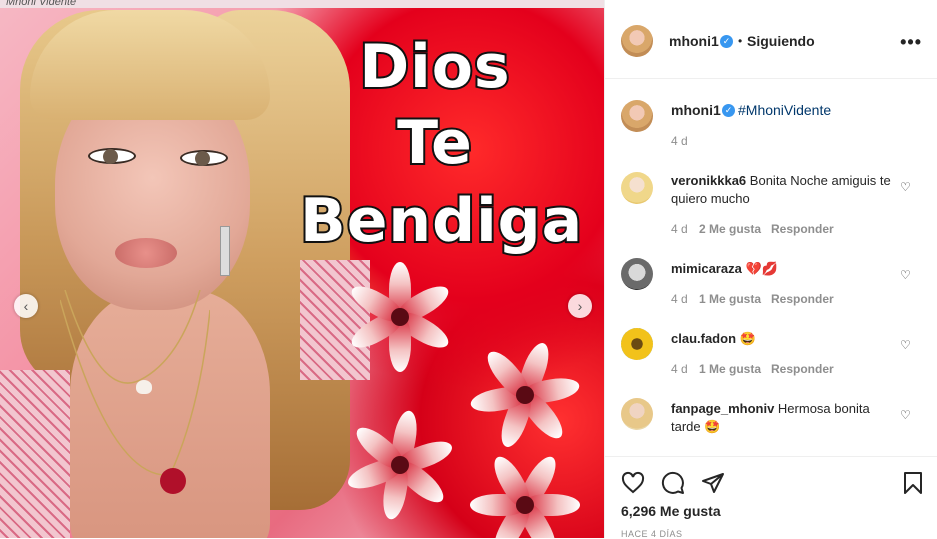 The width and height of the screenshot is (937, 539). Describe the element at coordinates (761, 268) in the screenshot. I see `comment-body: 💔💋` at that location.